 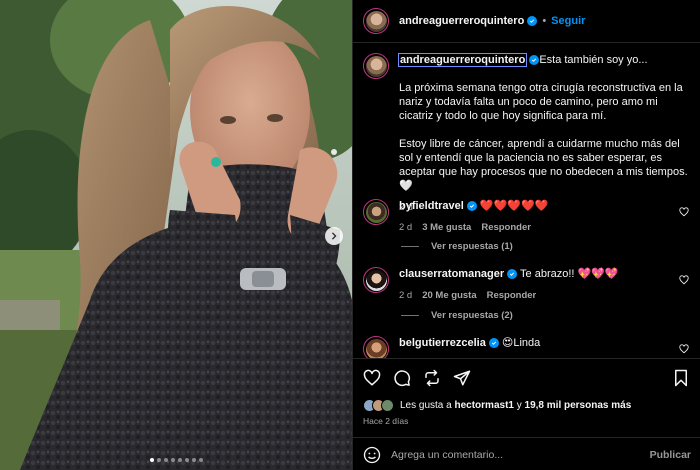 What do you see at coordinates (521, 343) in the screenshot?
I see `comment-text: 😍Linda` at bounding box center [521, 343].